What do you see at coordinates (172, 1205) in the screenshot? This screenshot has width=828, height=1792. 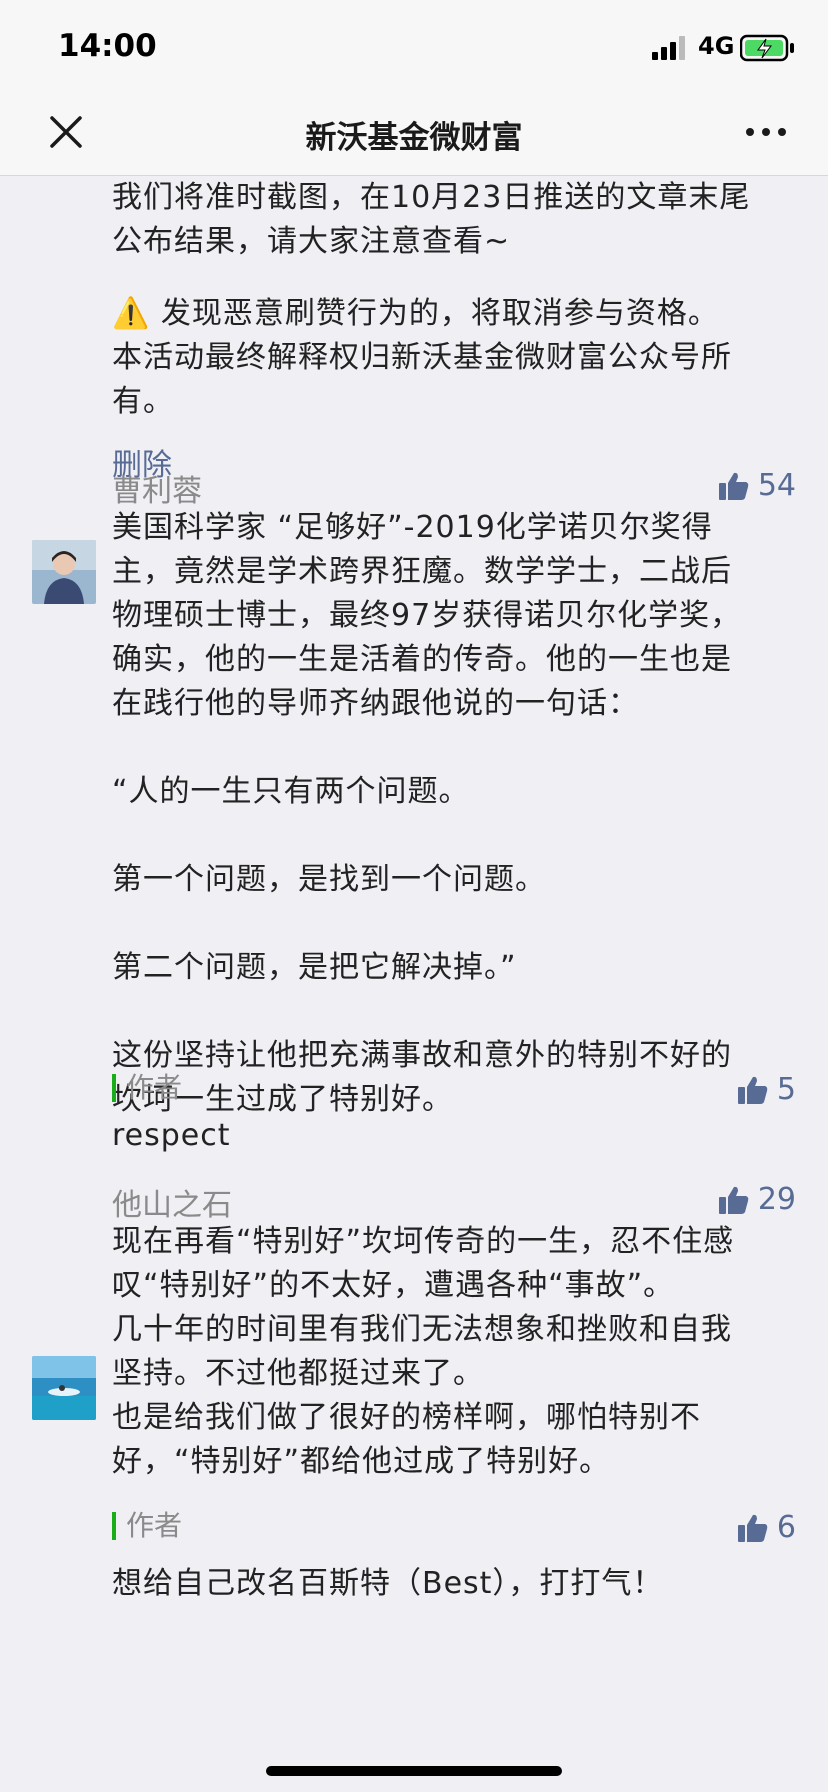 I see `comment-nickname: 他山之石` at bounding box center [172, 1205].